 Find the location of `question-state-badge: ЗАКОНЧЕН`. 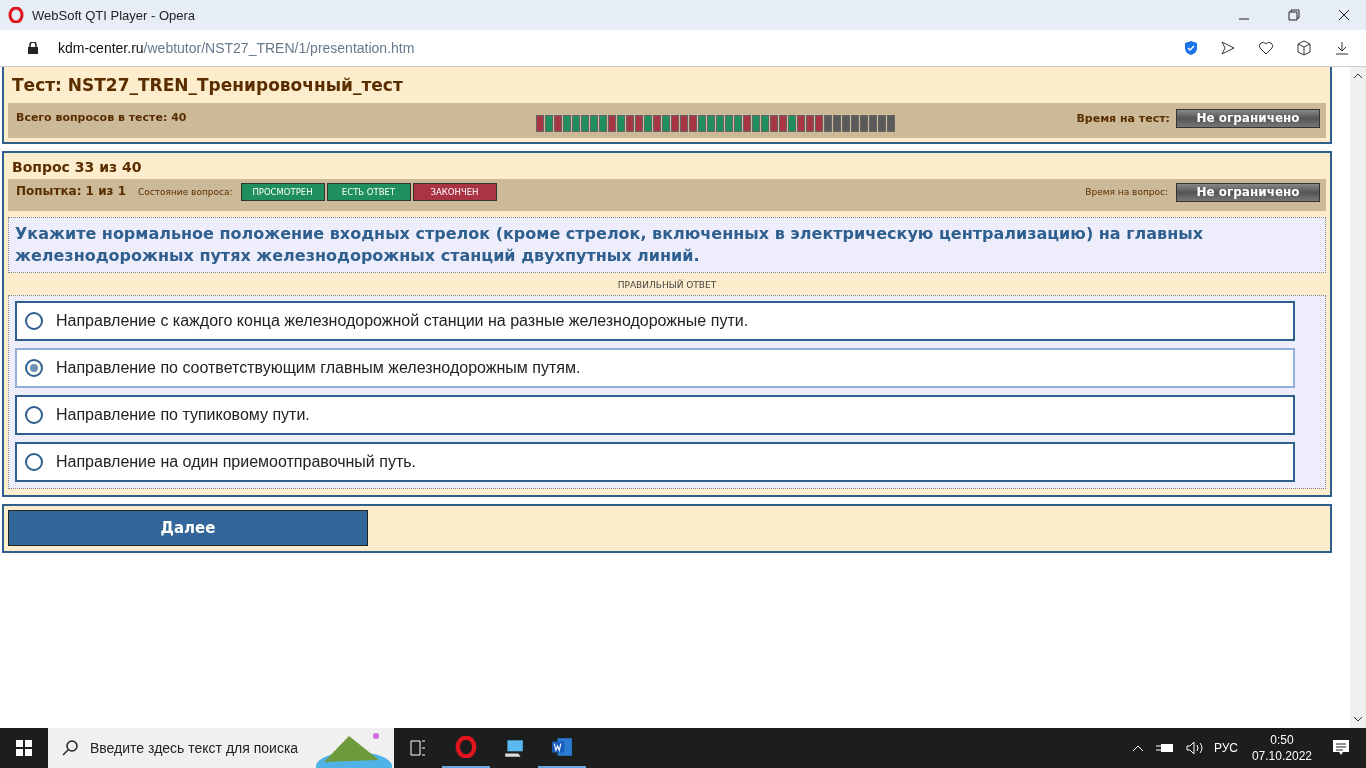

question-state-badge: ЗАКОНЧЕН is located at coordinates (454, 192).